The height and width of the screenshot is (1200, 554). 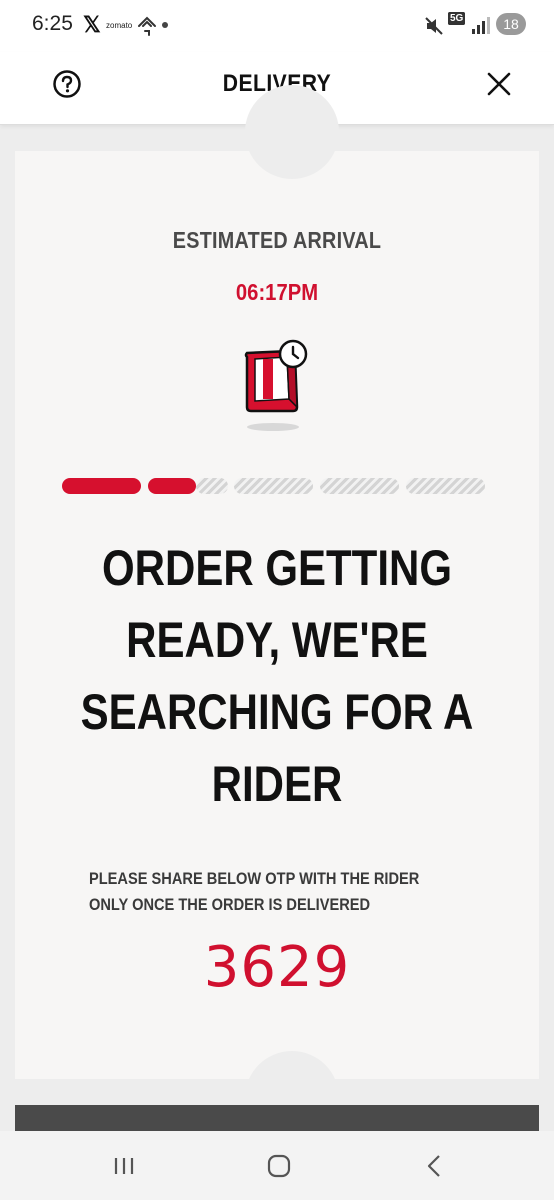 I want to click on x-app-icon: 𝕏, so click(x=92, y=24).